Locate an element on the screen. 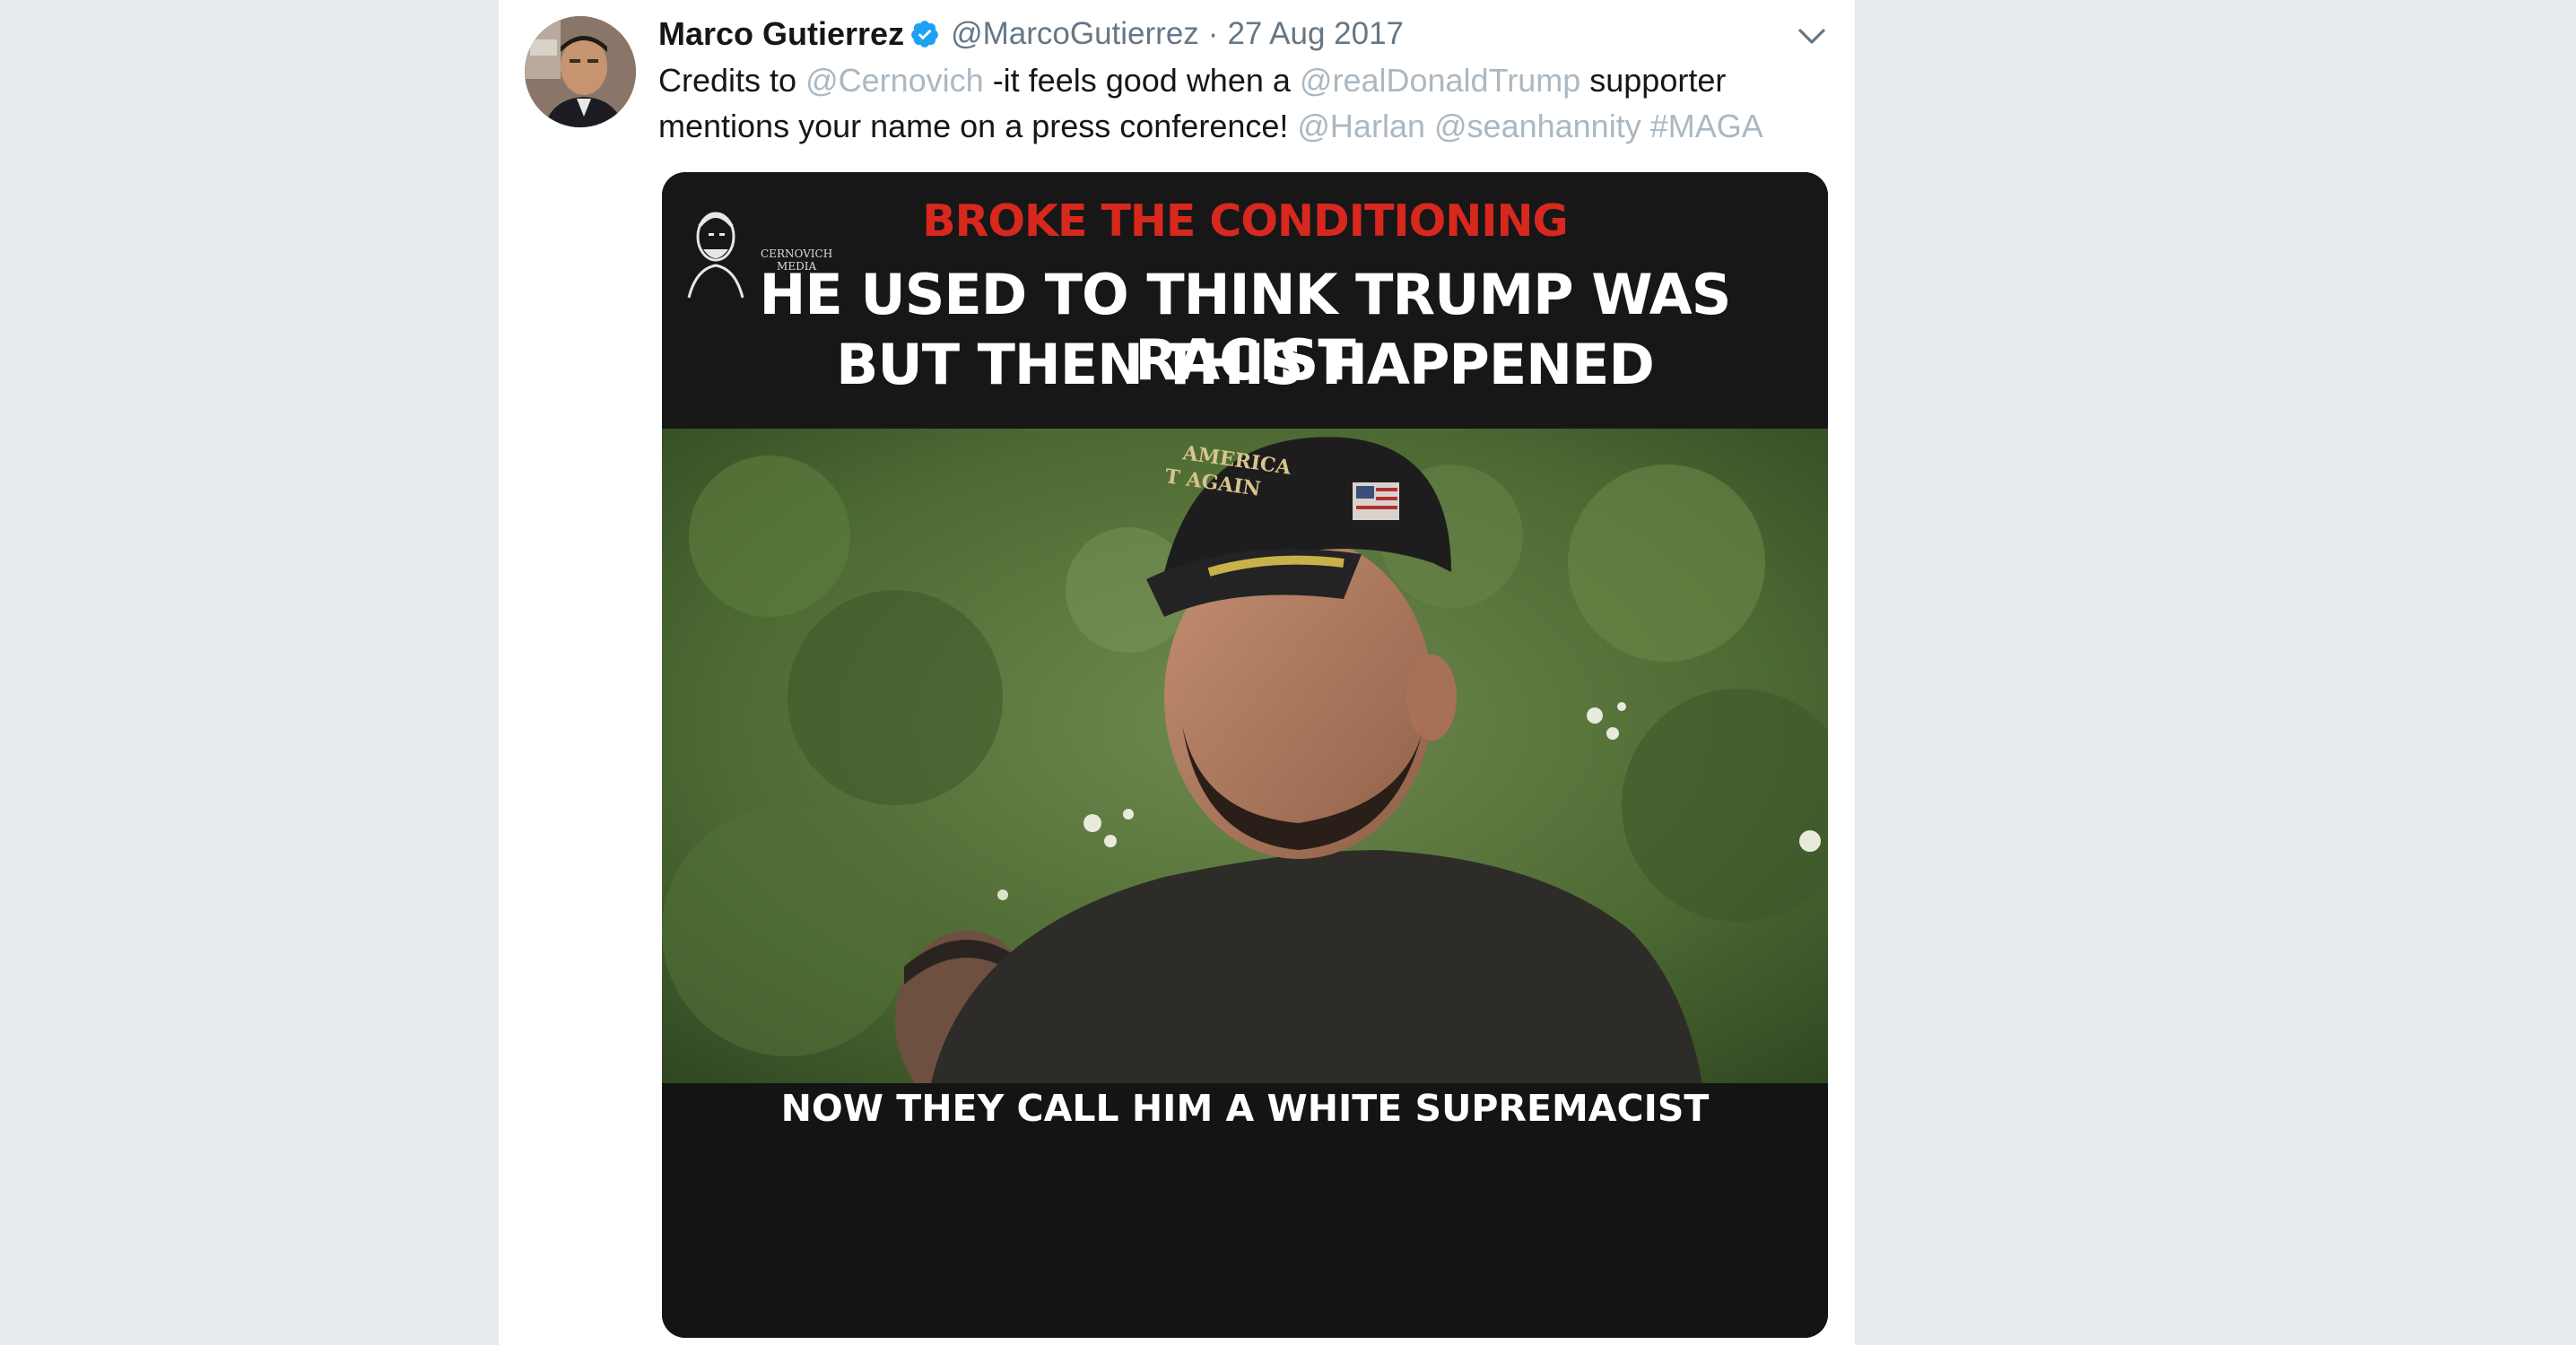 The width and height of the screenshot is (2576, 1345). mention-link-cernovich: @Cernovich is located at coordinates (894, 80).